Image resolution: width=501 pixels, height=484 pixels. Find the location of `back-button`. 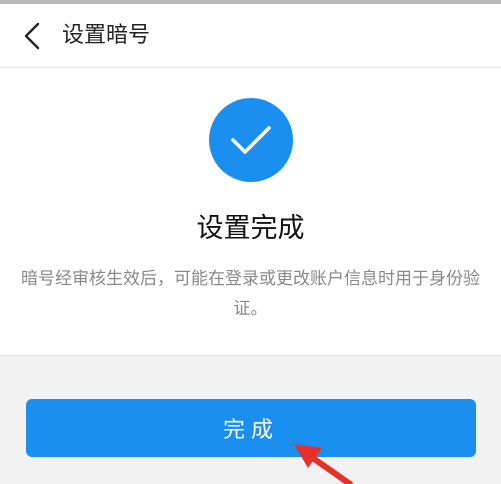

back-button is located at coordinates (32, 36).